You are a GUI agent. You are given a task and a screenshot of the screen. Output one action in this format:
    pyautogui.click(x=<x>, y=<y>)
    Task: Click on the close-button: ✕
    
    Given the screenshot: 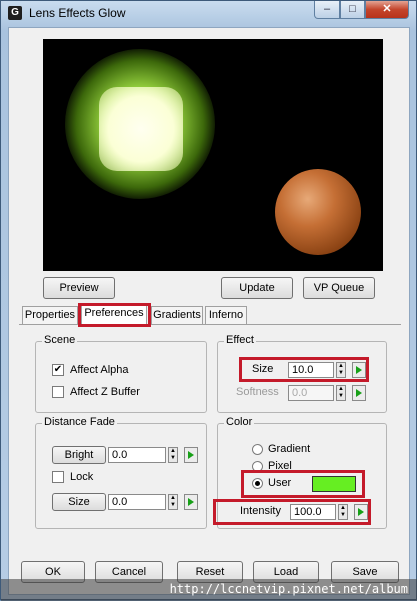 What is the action you would take?
    pyautogui.click(x=387, y=10)
    